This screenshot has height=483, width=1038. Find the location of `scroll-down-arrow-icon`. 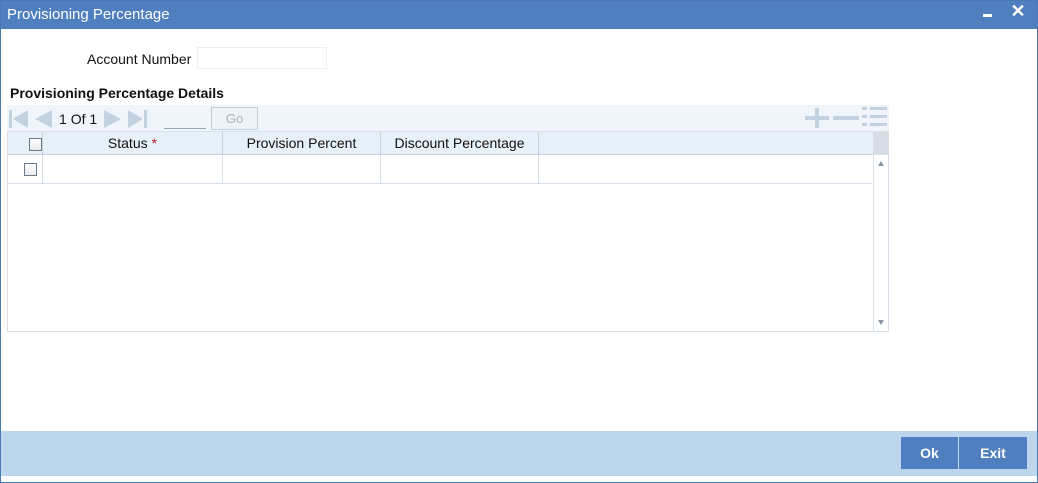

scroll-down-arrow-icon is located at coordinates (881, 322).